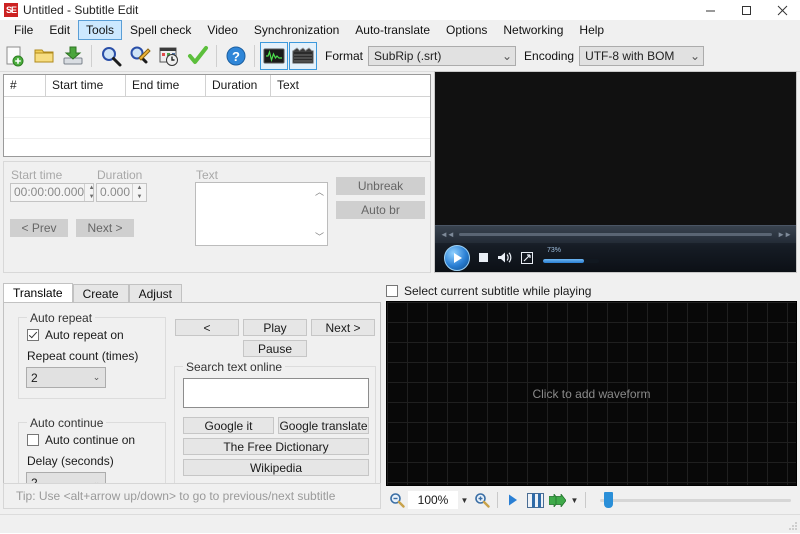 Image resolution: width=800 pixels, height=534 pixels. Describe the element at coordinates (228, 425) in the screenshot. I see `google-it-button: Google it` at that location.